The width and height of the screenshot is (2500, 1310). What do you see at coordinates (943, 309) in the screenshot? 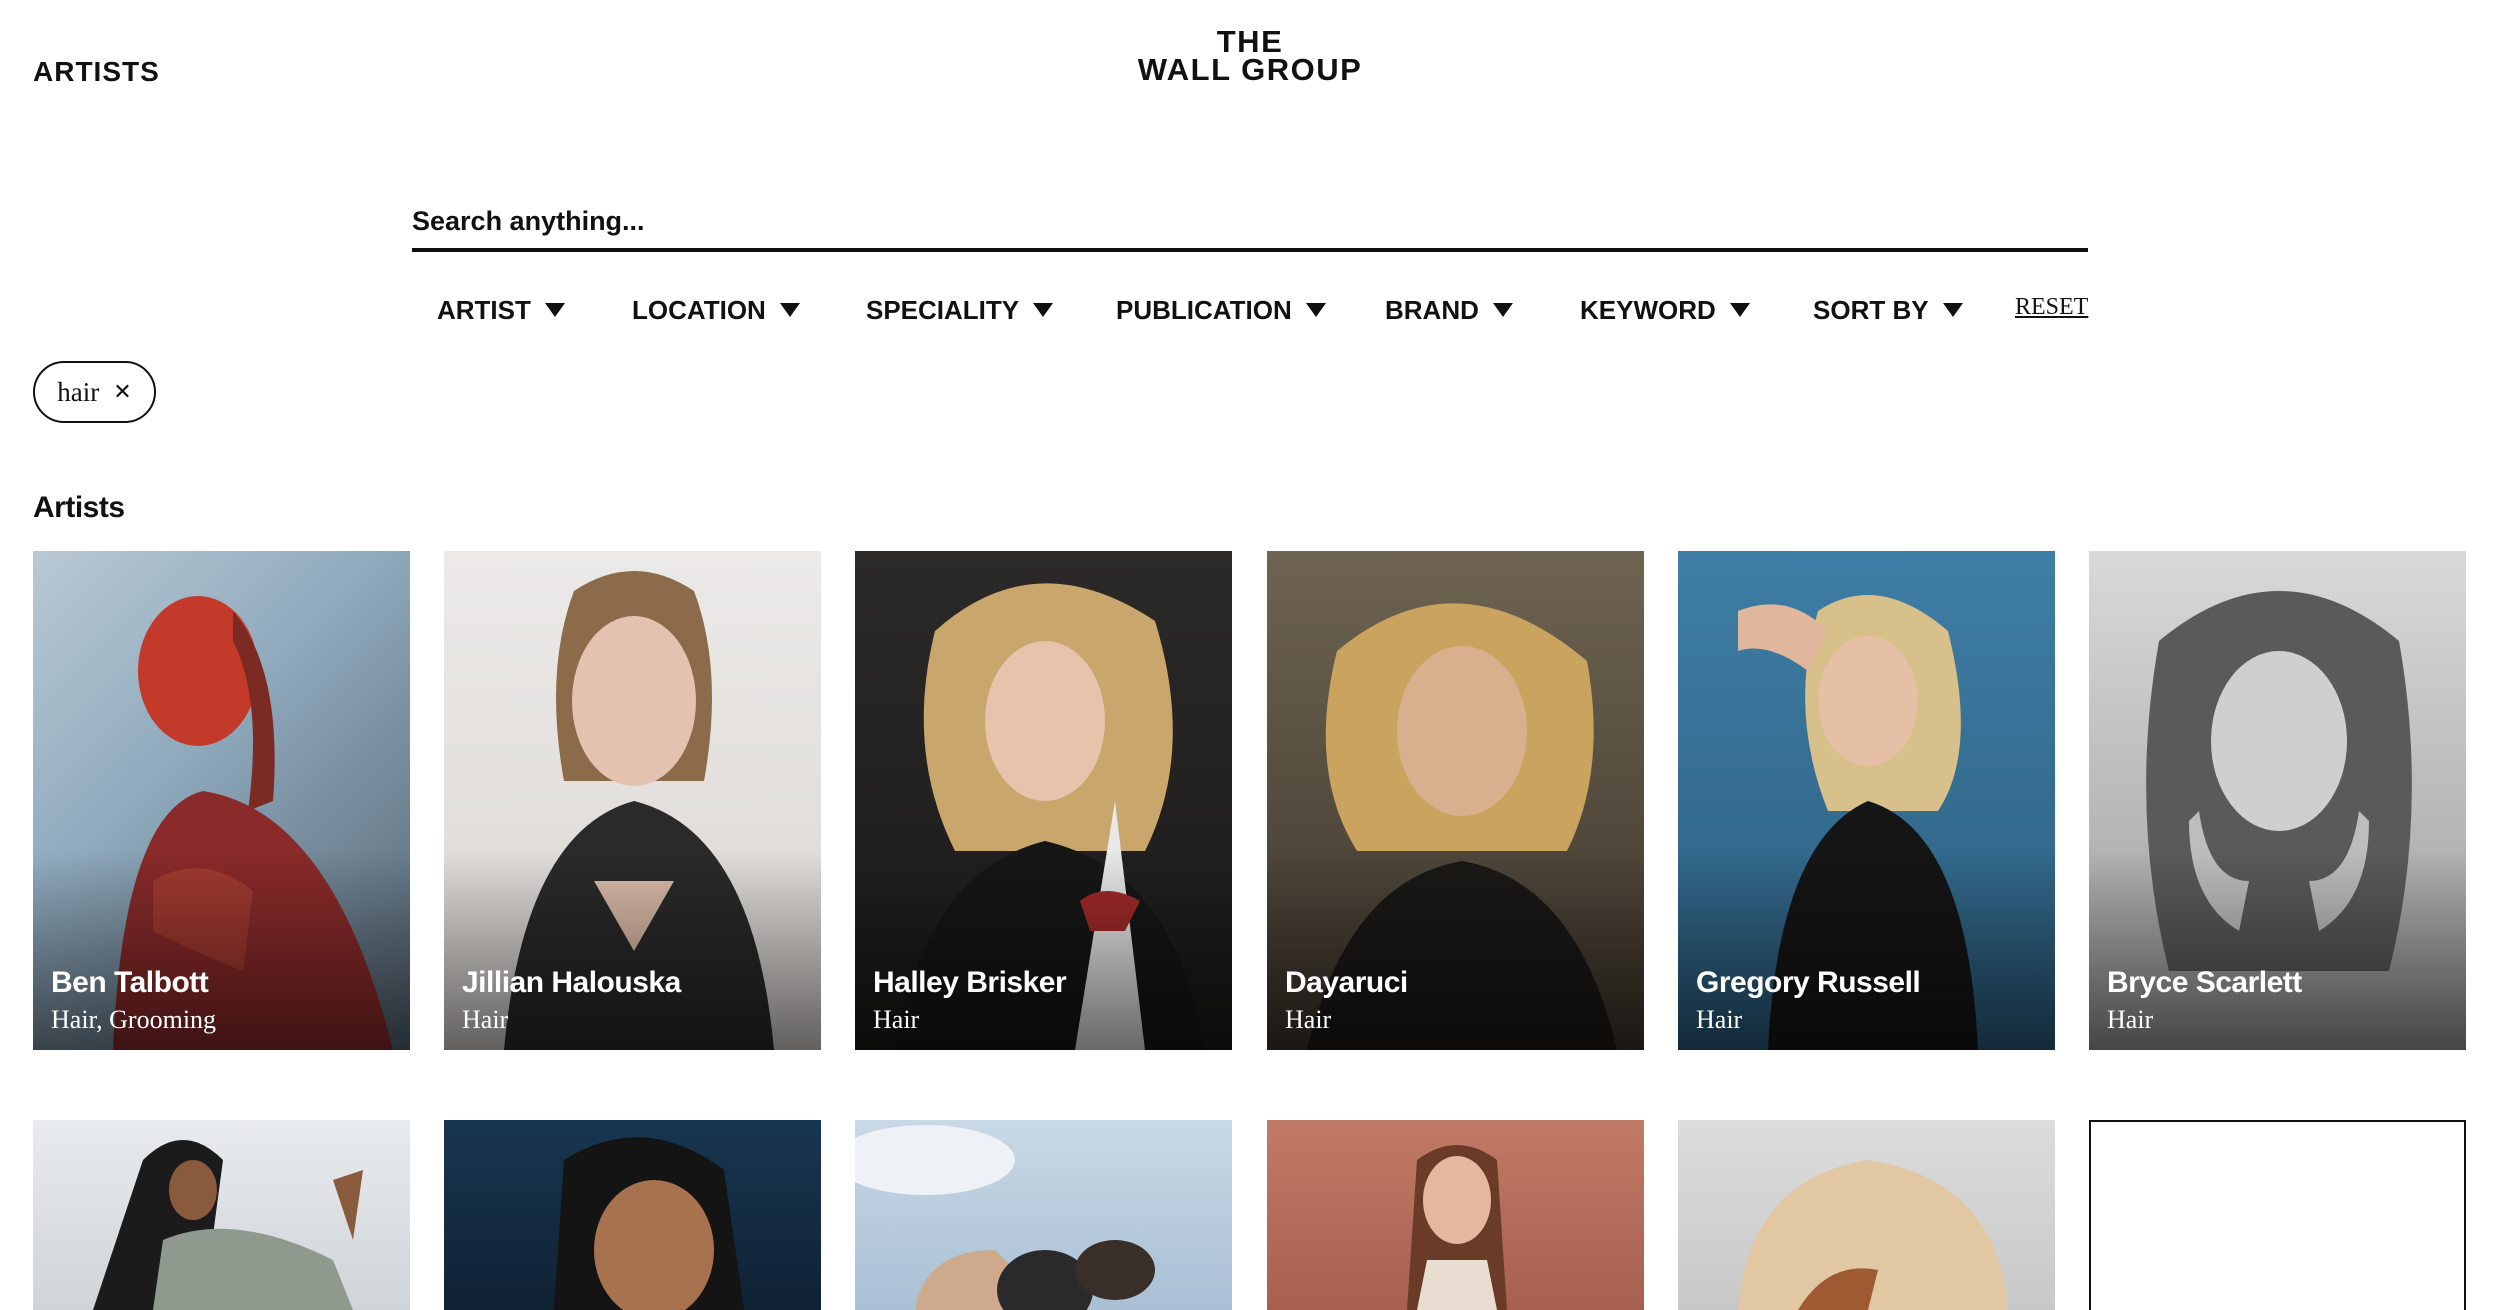
I see `filter-label: SPECIALITY` at bounding box center [943, 309].